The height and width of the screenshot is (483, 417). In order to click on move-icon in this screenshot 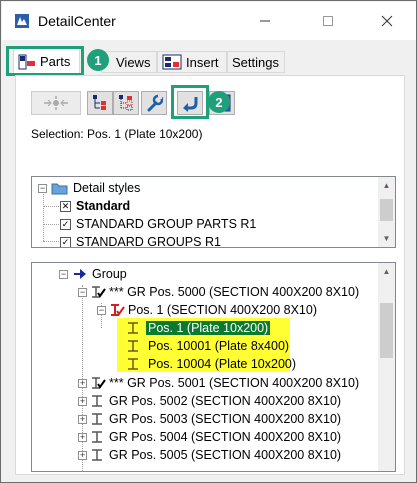, I will do `click(56, 103)`.